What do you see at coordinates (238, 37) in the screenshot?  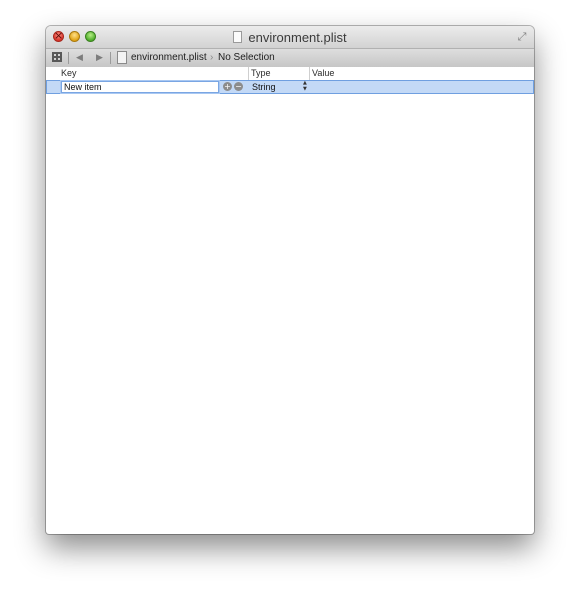 I see `document-icon` at bounding box center [238, 37].